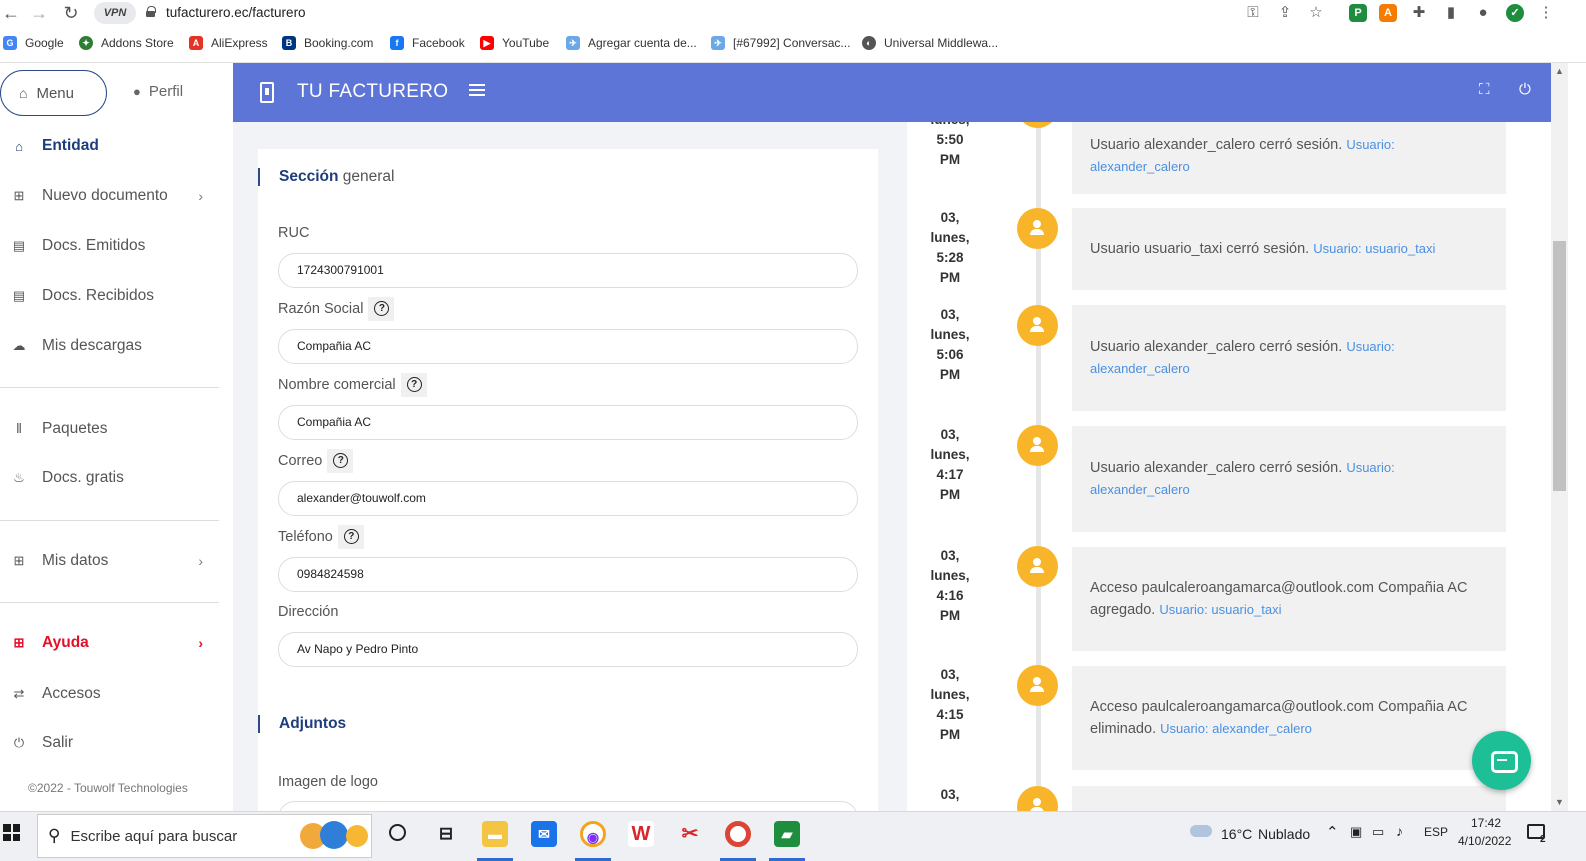 The height and width of the screenshot is (861, 1586). I want to click on ruc-field: 1724300791001, so click(568, 270).